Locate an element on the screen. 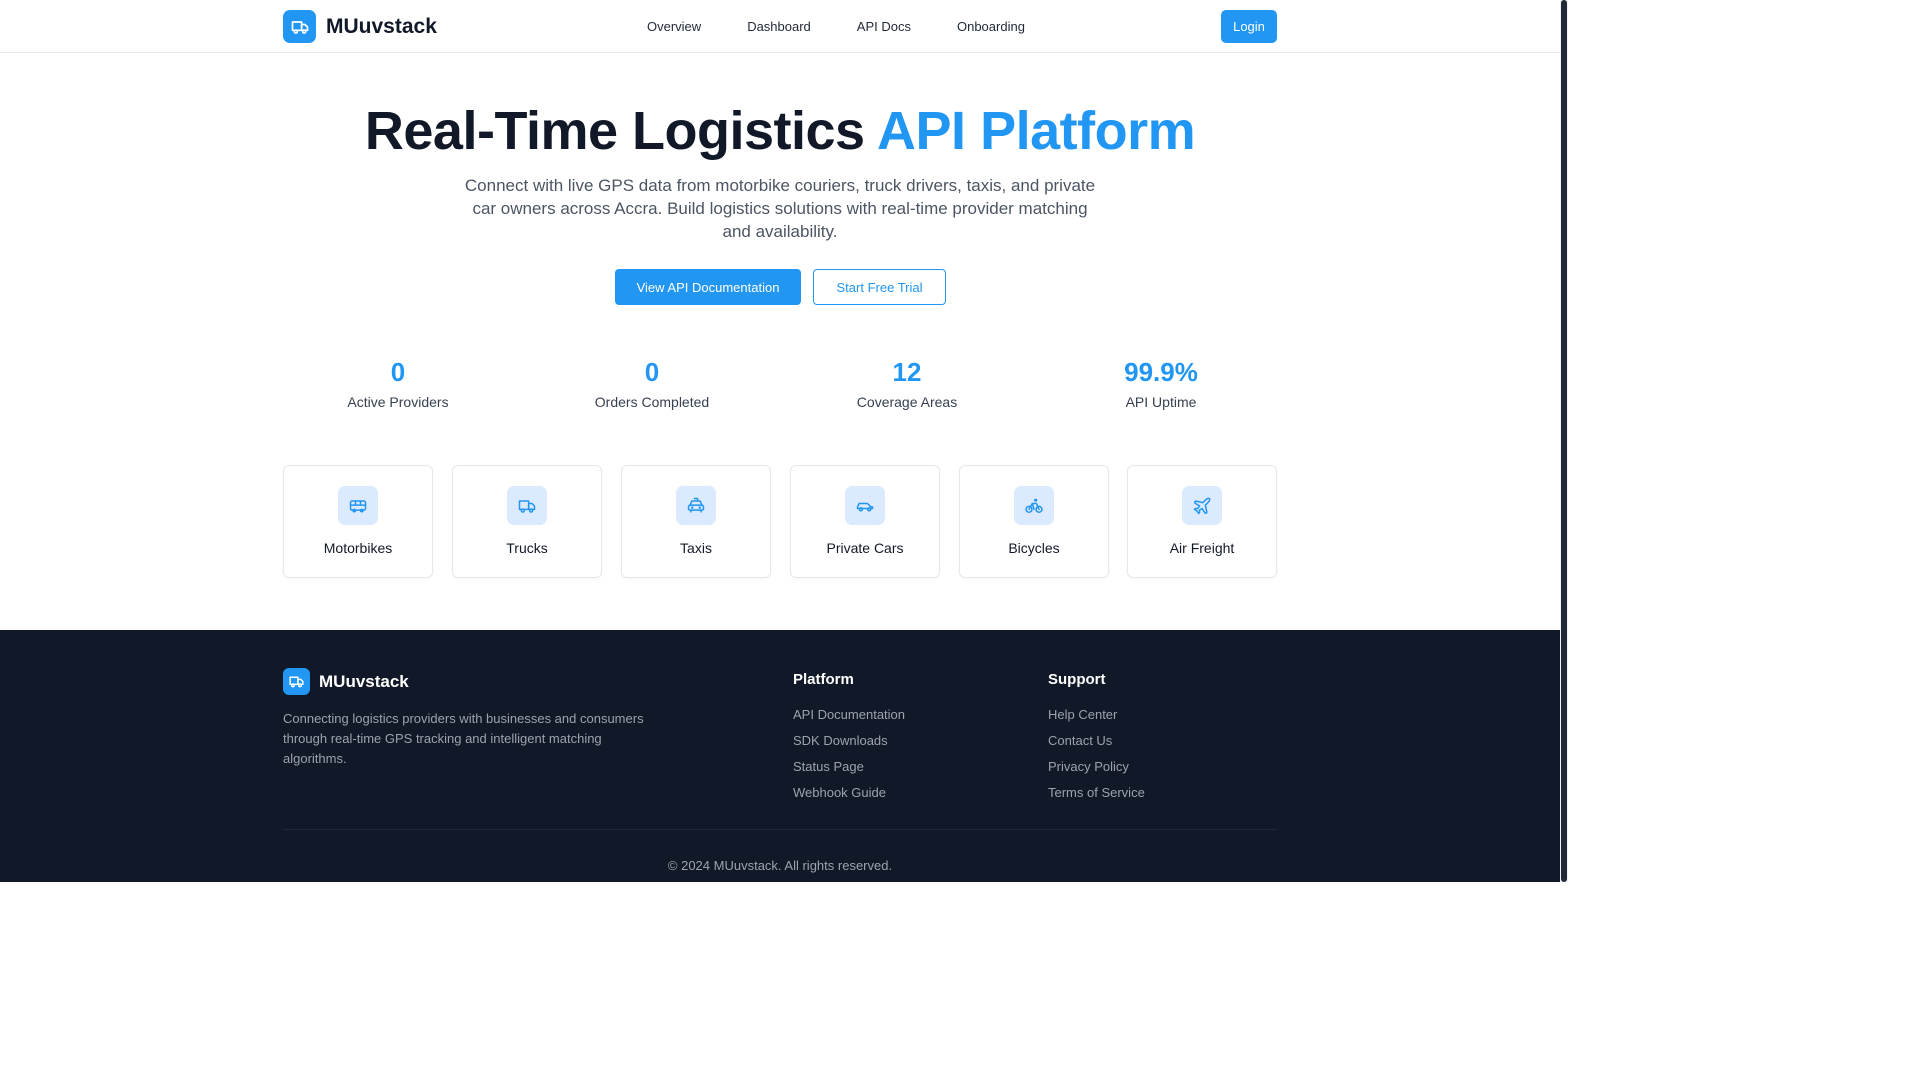  vehicle-card-motorbikes: Motorbikes is located at coordinates (358, 521).